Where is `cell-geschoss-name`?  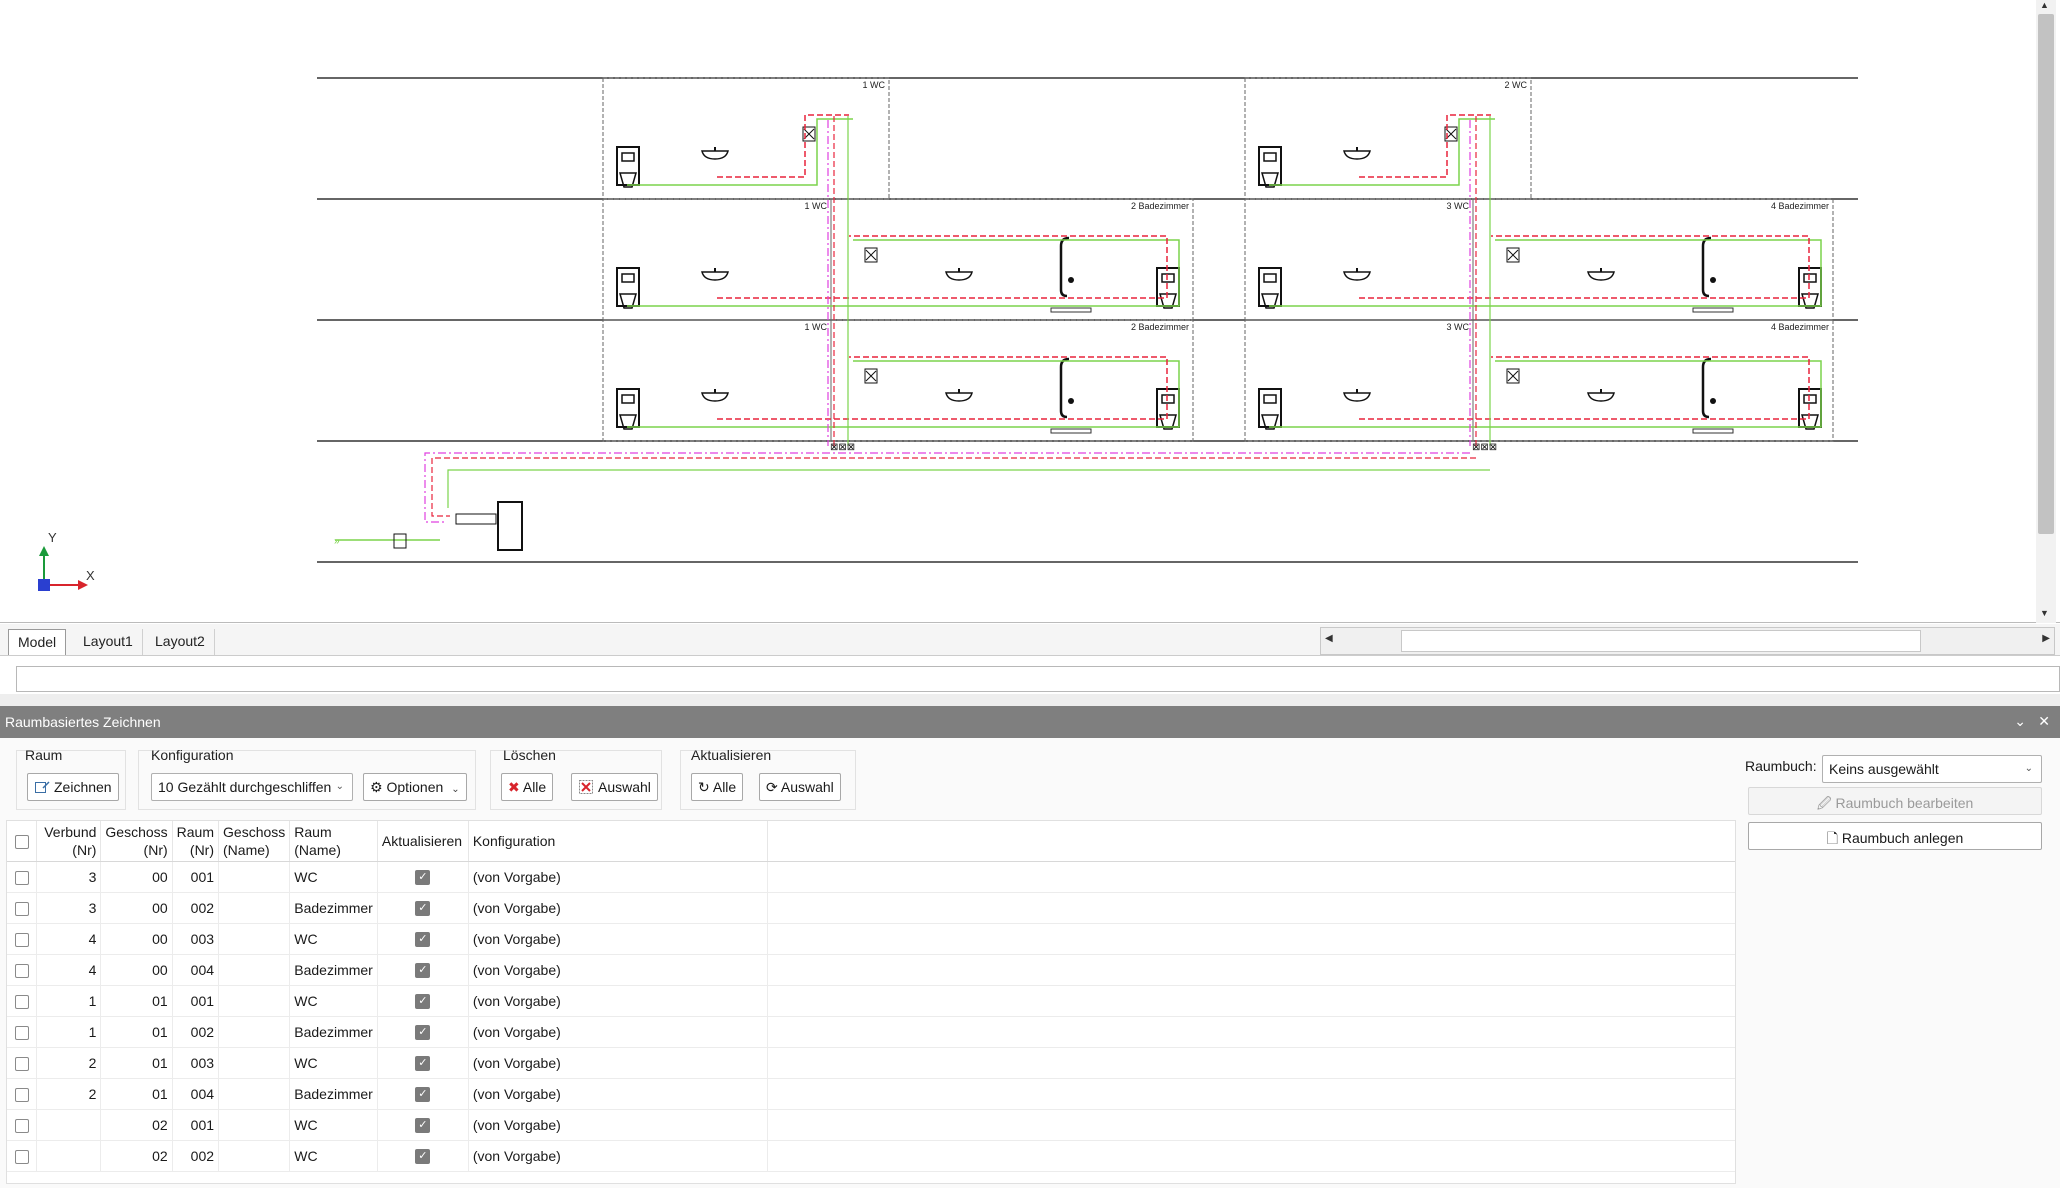
cell-geschoss-name is located at coordinates (254, 939).